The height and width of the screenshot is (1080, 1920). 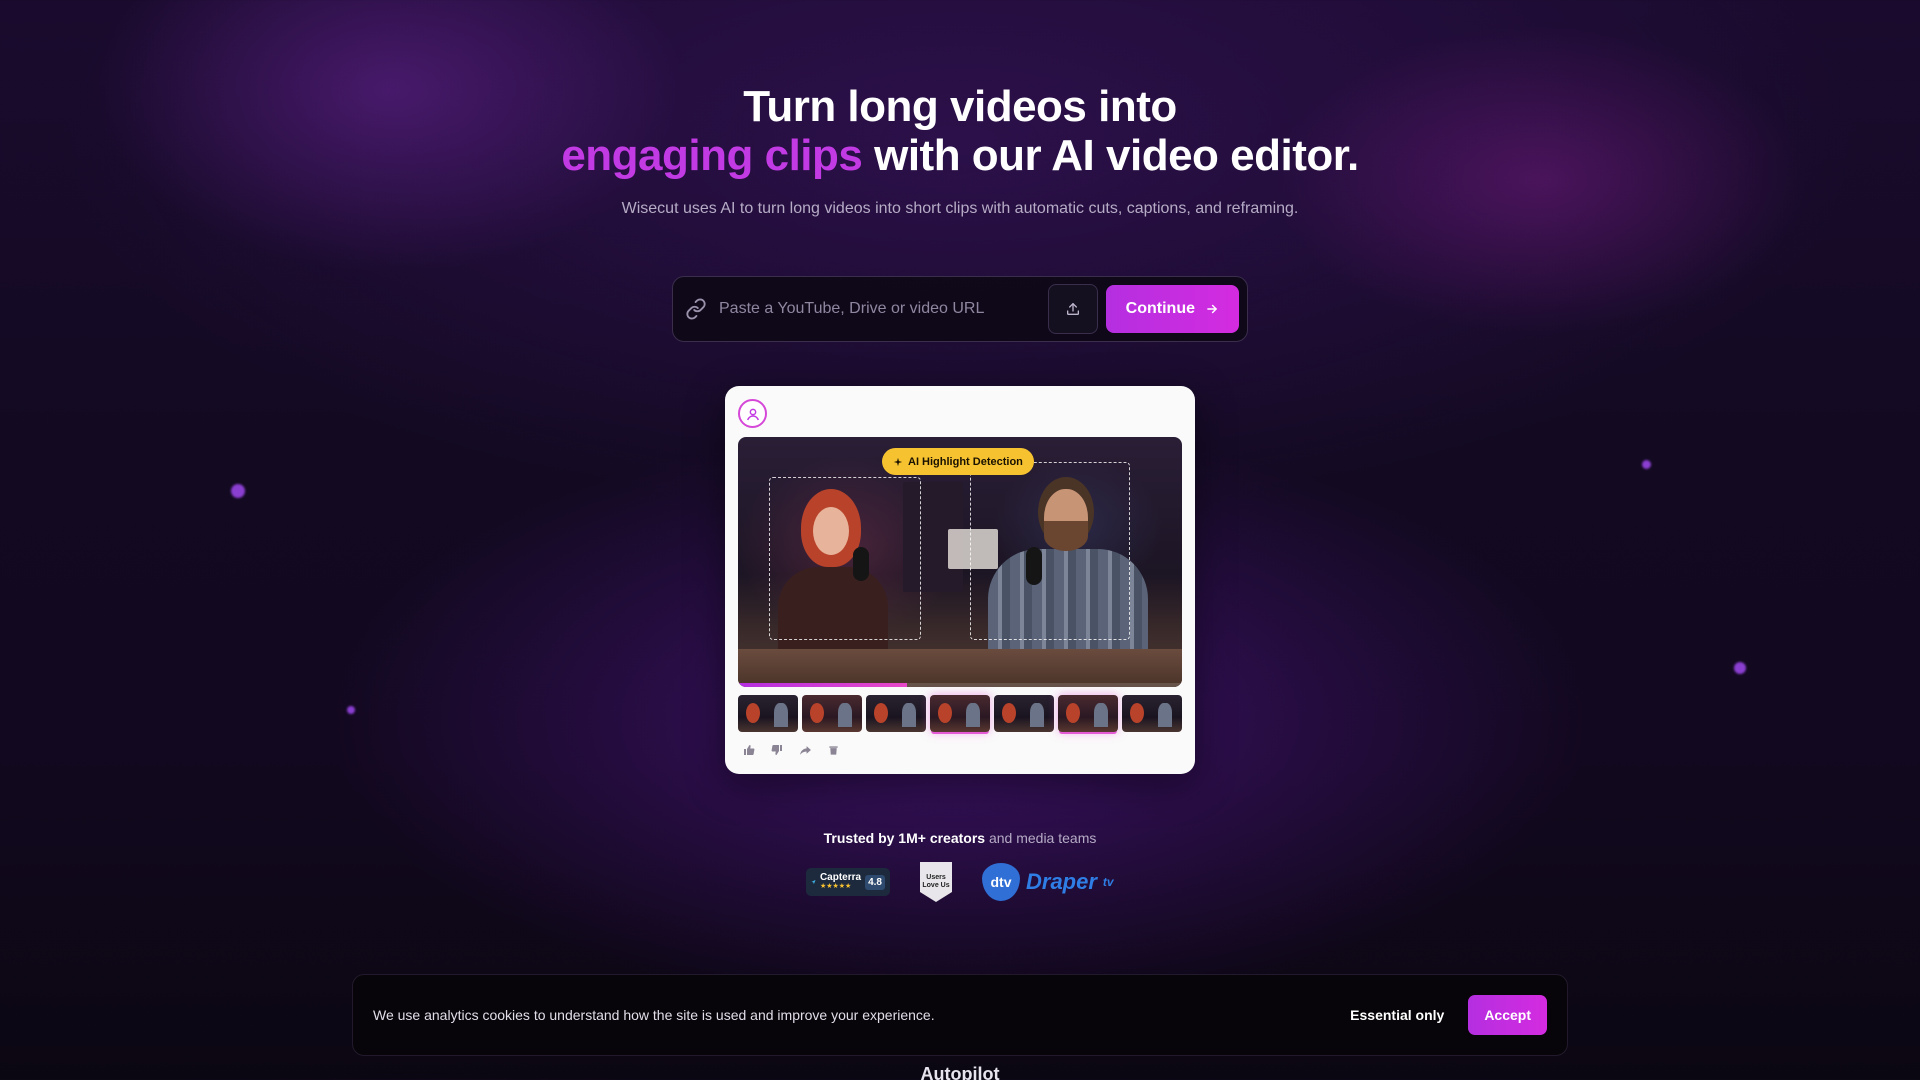 What do you see at coordinates (1041, 838) in the screenshot?
I see `trusted-rest: and media teams` at bounding box center [1041, 838].